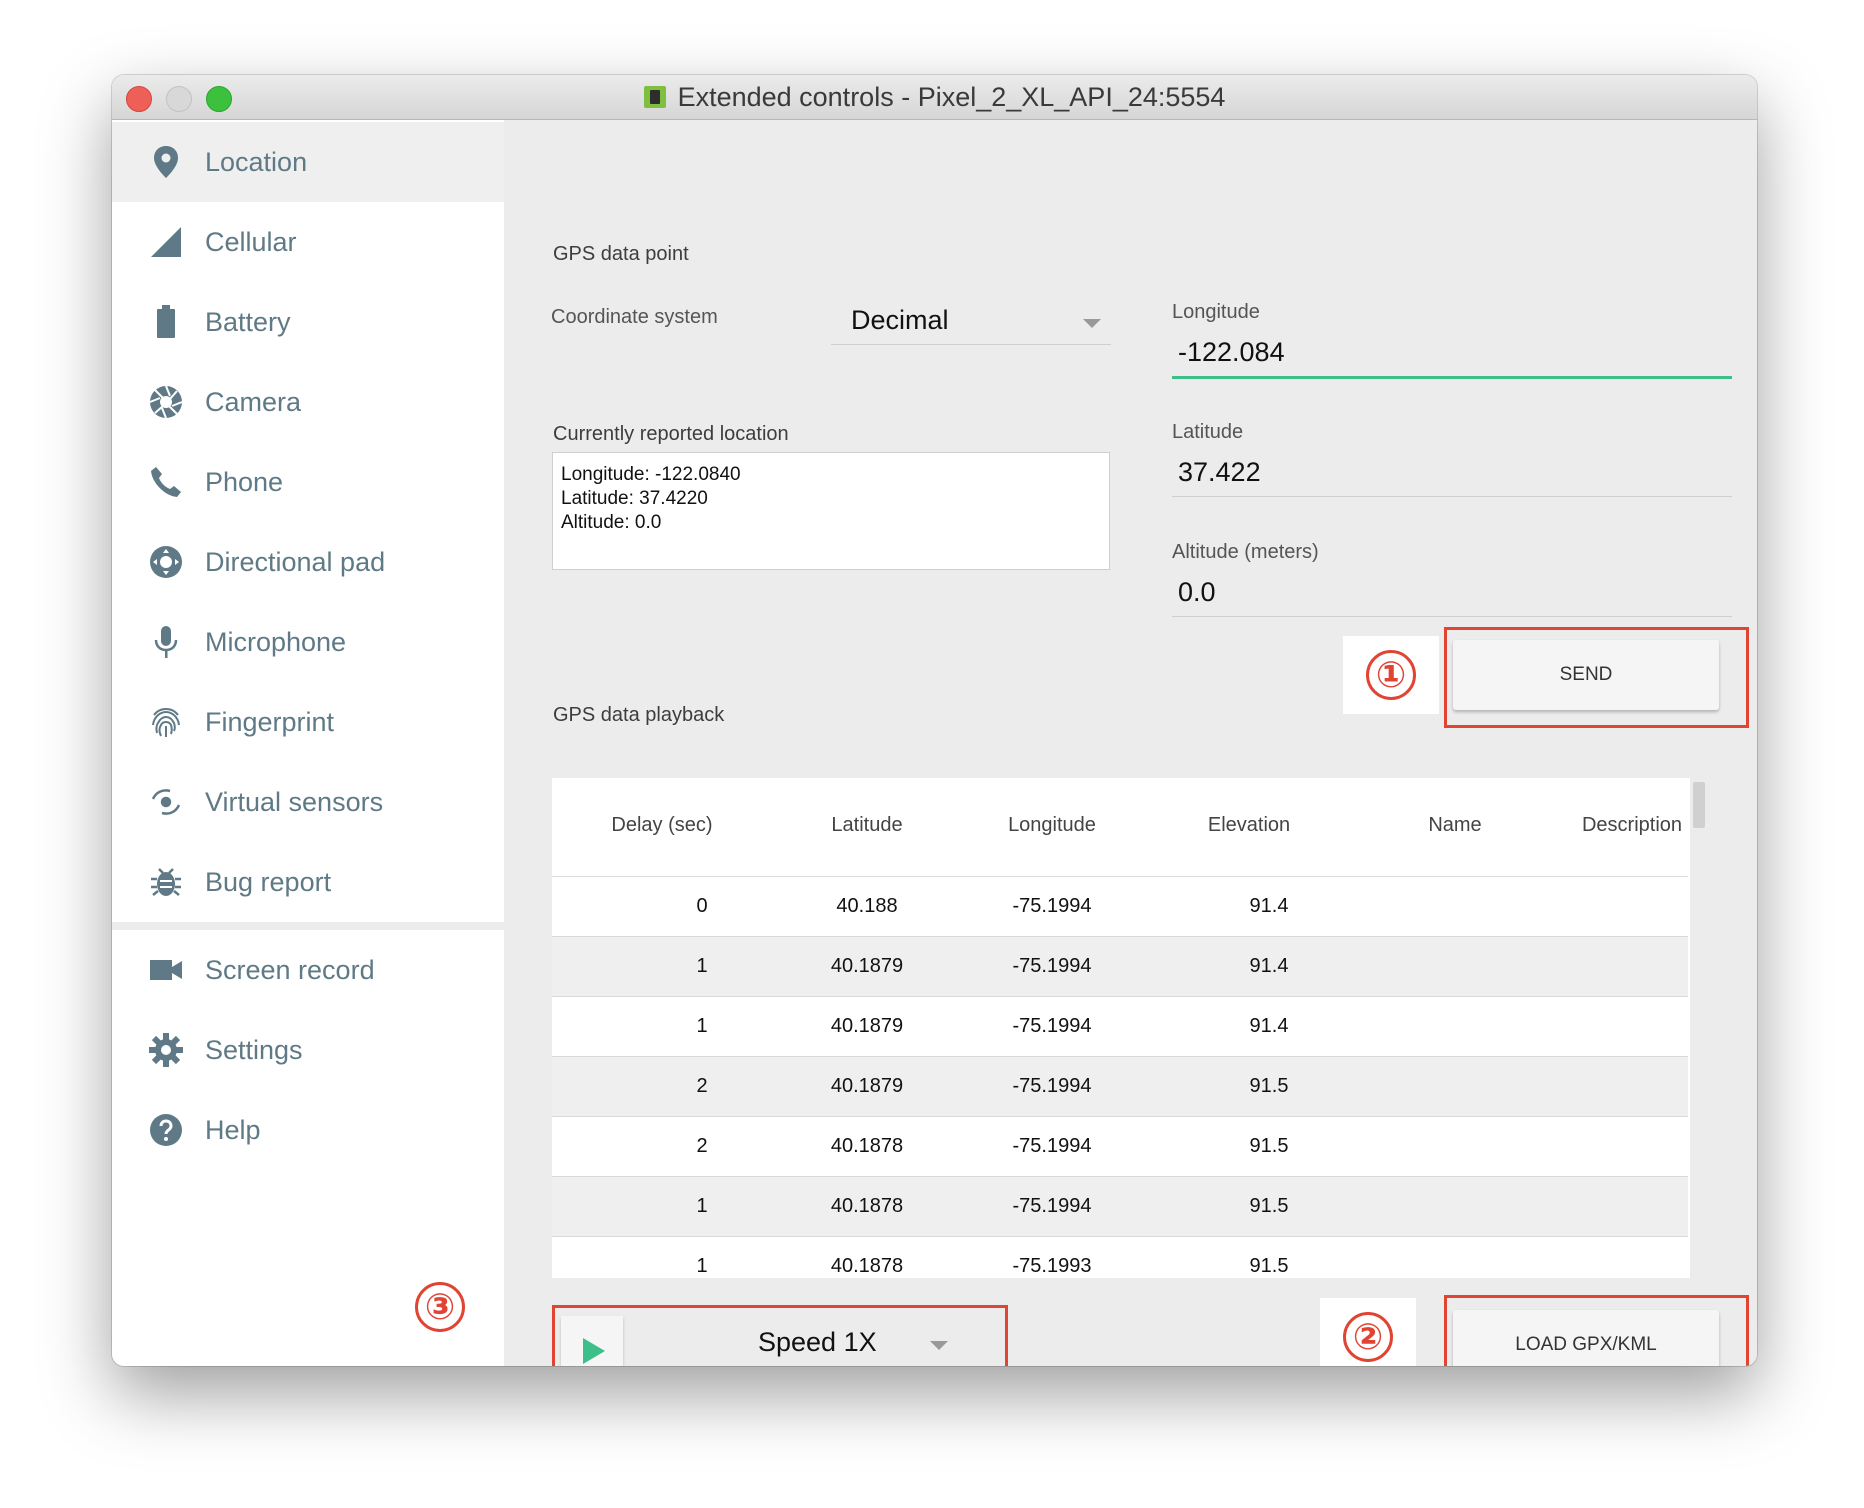  Describe the element at coordinates (971, 325) in the screenshot. I see `coordinate-system-select: Decimal` at that location.